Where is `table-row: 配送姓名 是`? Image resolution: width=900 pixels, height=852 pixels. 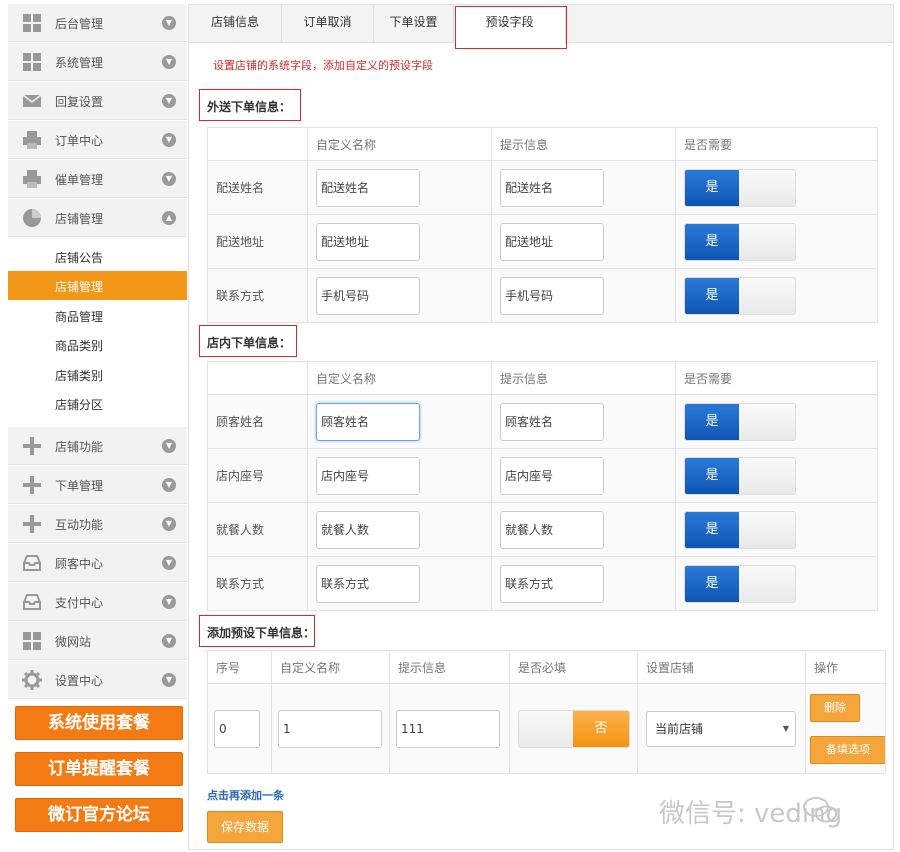
table-row: 配送姓名 是 is located at coordinates (542, 187).